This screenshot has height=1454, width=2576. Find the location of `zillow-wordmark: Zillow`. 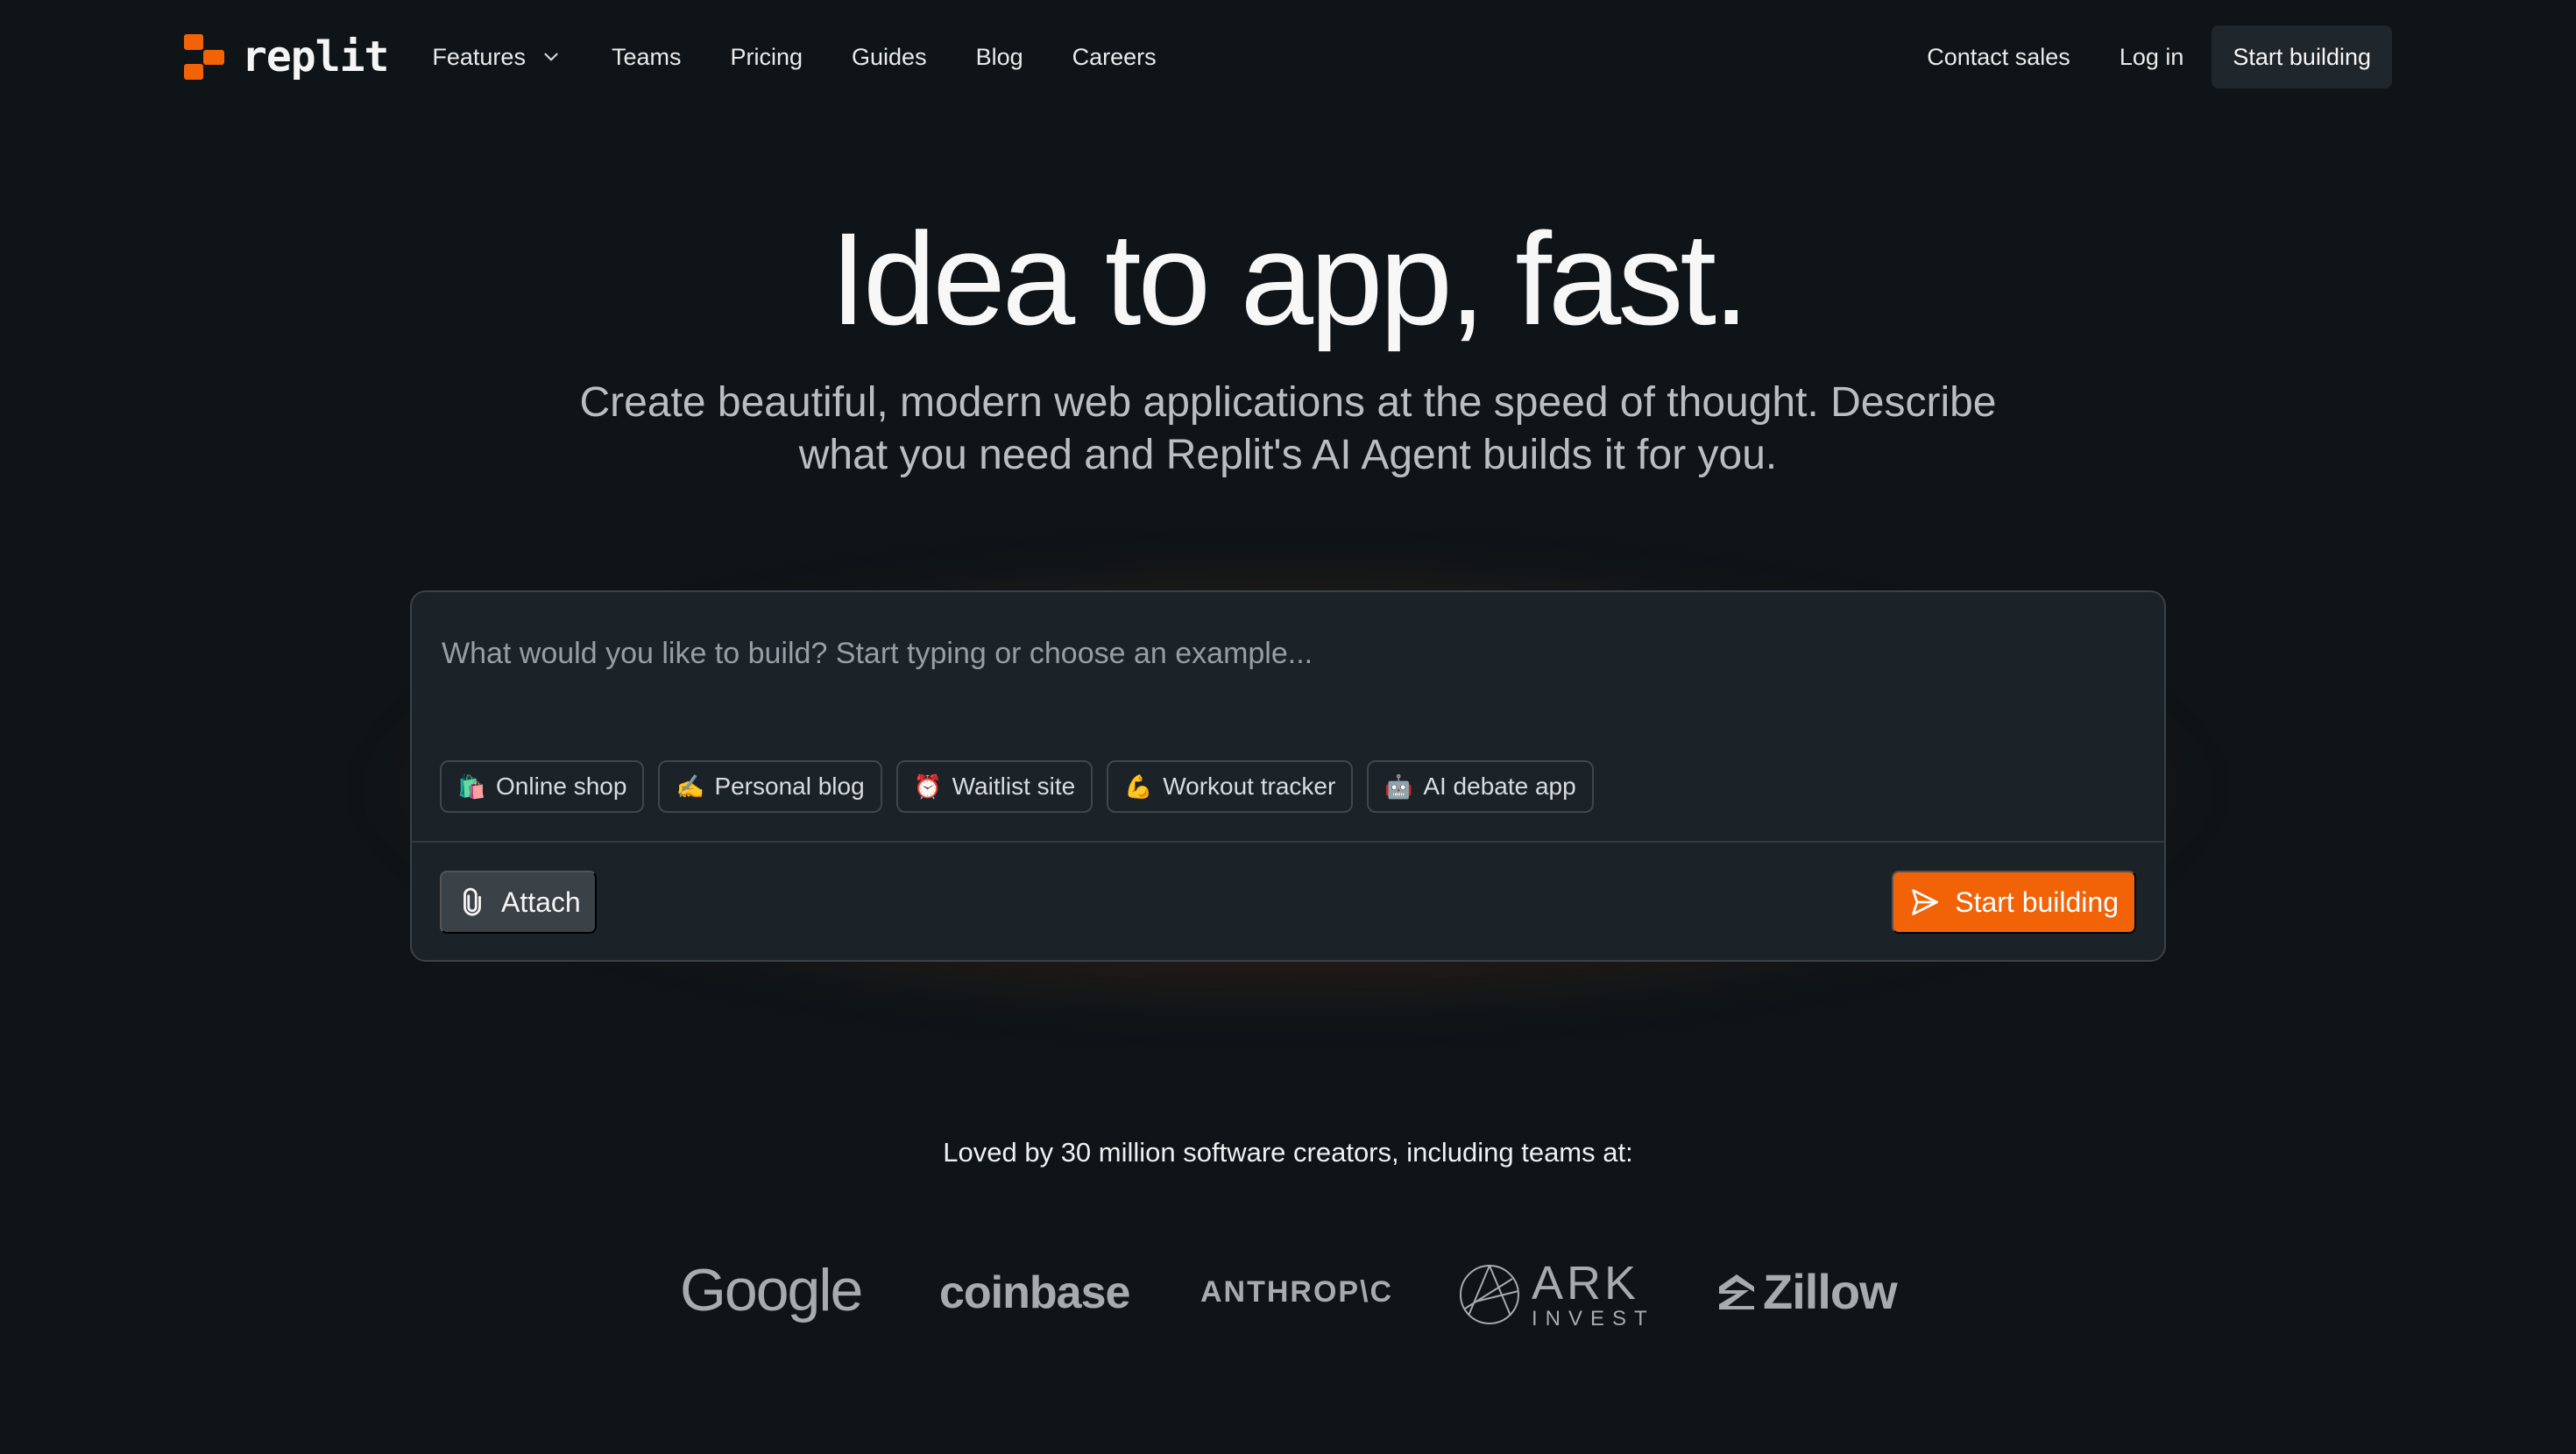

zillow-wordmark: Zillow is located at coordinates (1830, 1291).